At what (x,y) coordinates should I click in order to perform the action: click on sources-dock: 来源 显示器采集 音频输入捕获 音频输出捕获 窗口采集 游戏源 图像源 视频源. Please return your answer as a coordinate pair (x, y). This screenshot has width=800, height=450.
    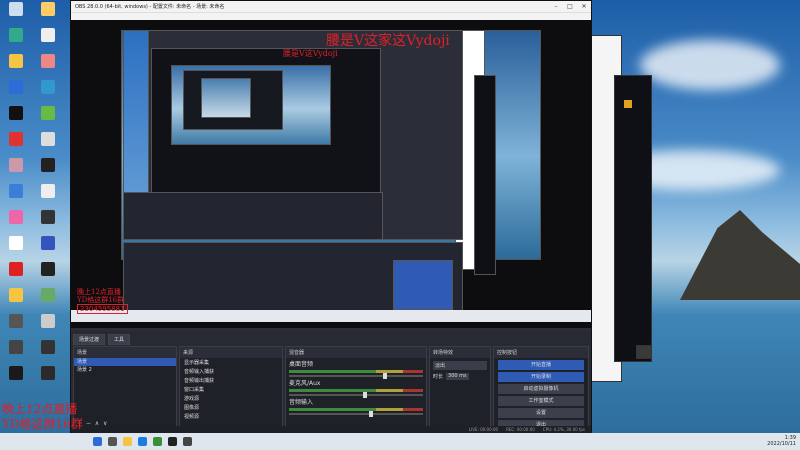
    Looking at the image, I should click on (231, 388).